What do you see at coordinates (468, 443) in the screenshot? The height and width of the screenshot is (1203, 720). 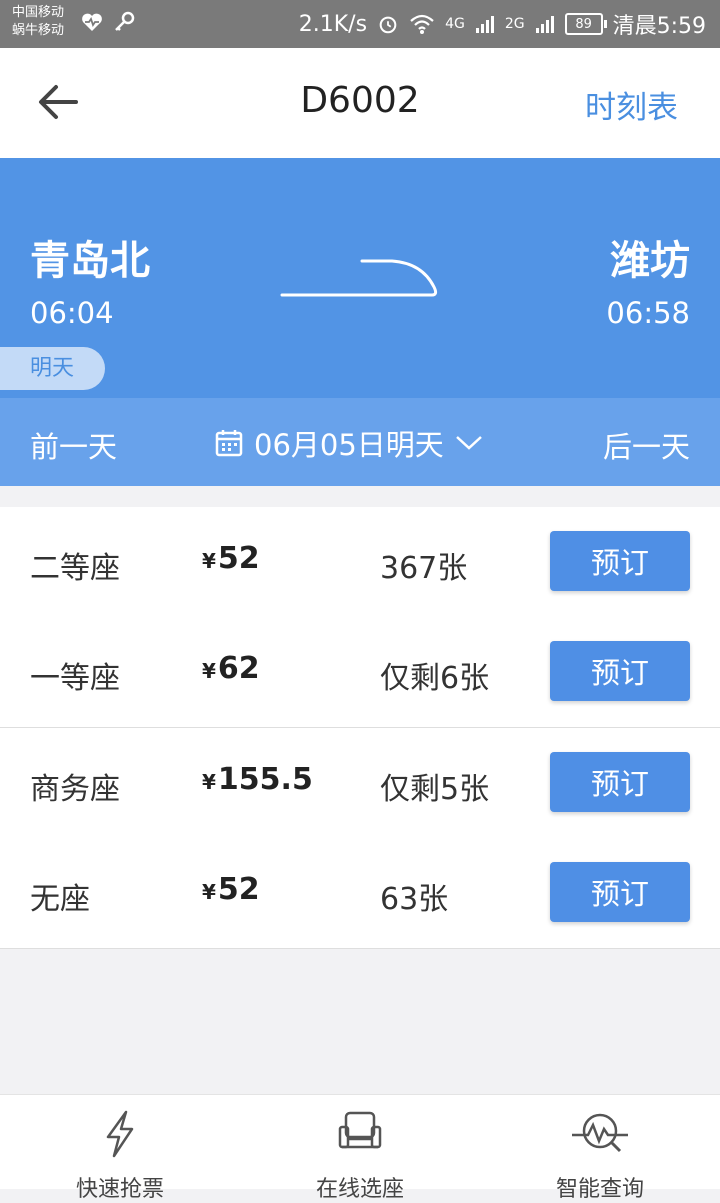 I see `chevron-down-icon` at bounding box center [468, 443].